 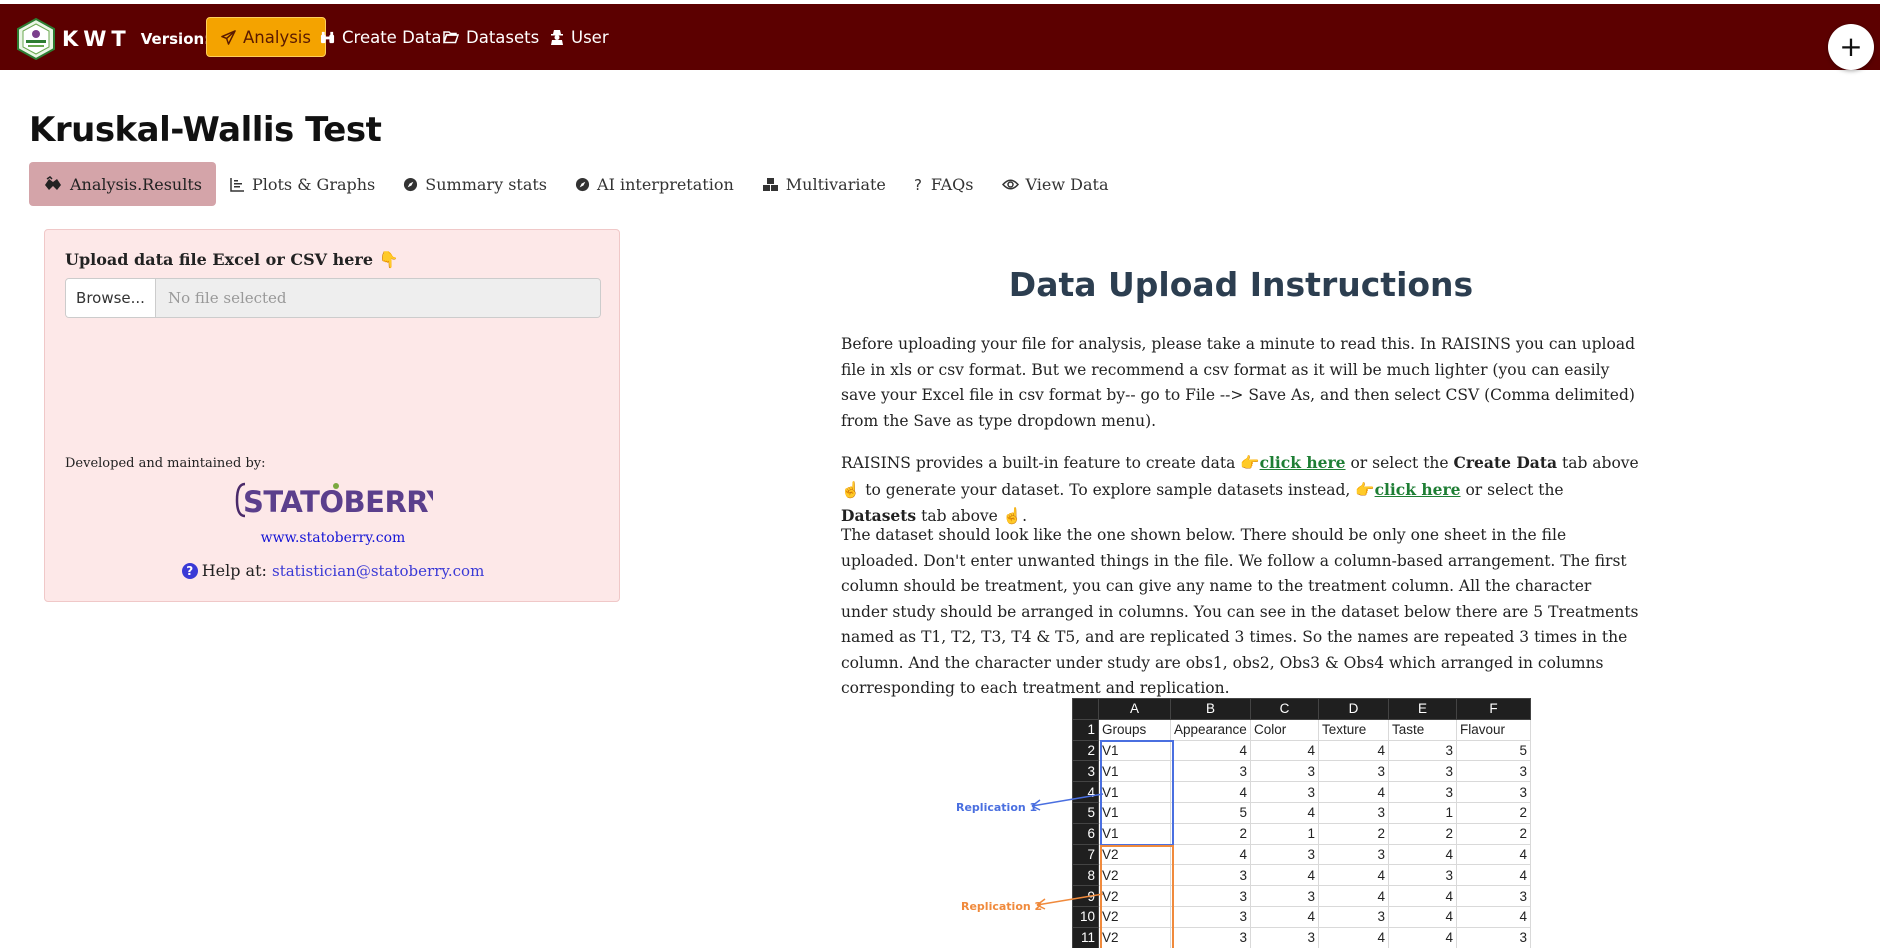 I want to click on tab-label: FAQs, so click(x=952, y=184).